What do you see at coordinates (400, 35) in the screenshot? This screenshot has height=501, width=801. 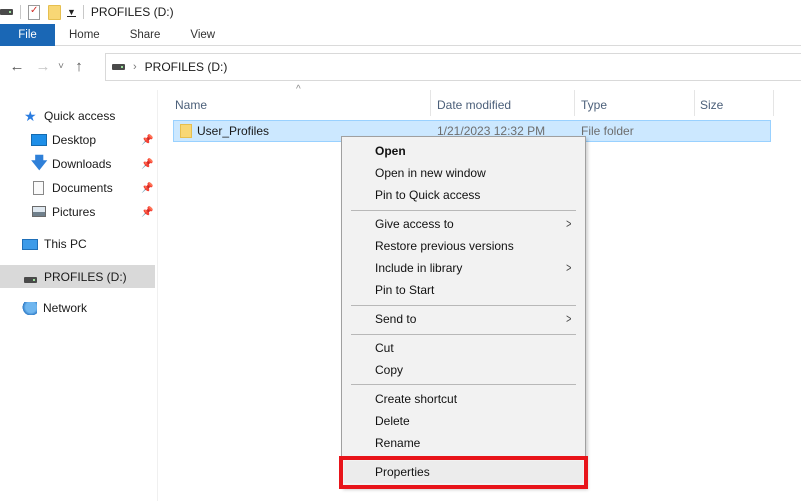 I see `ribbon-tabs: File Home Share View` at bounding box center [400, 35].